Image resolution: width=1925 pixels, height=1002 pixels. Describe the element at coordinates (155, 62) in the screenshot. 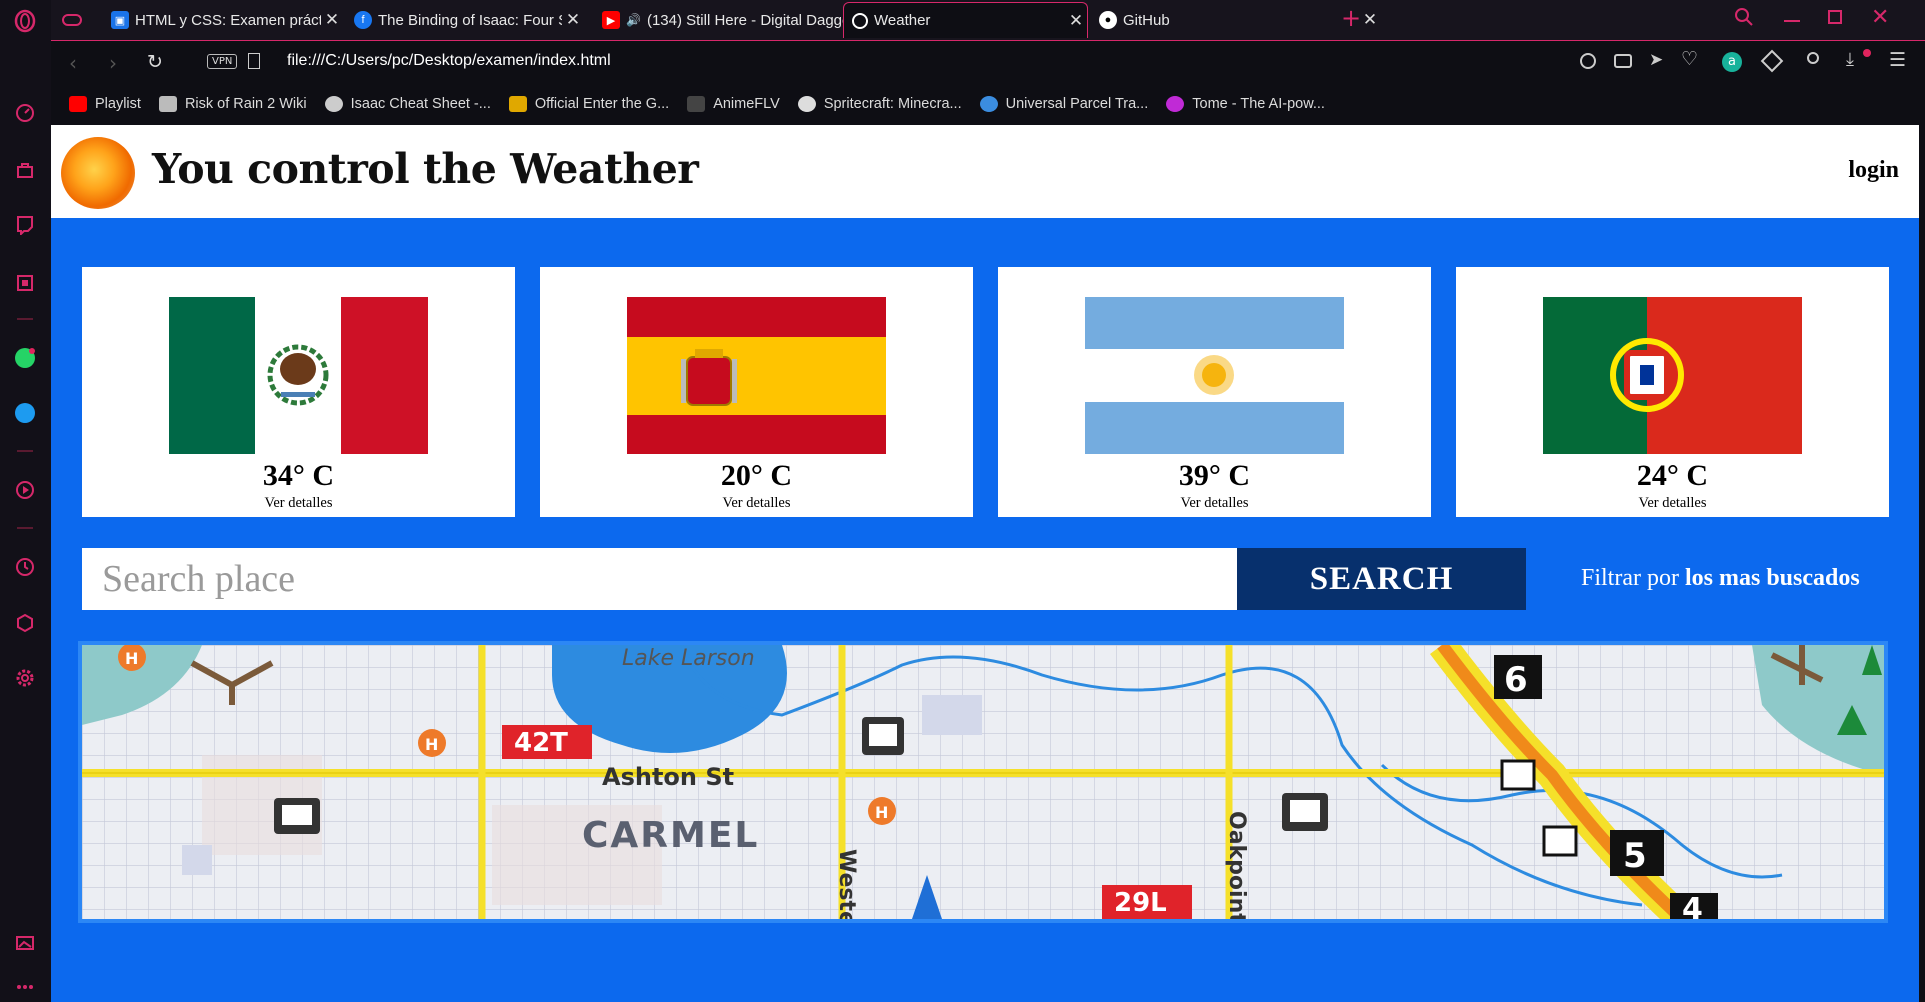

I see `reload-icon: ↻` at that location.